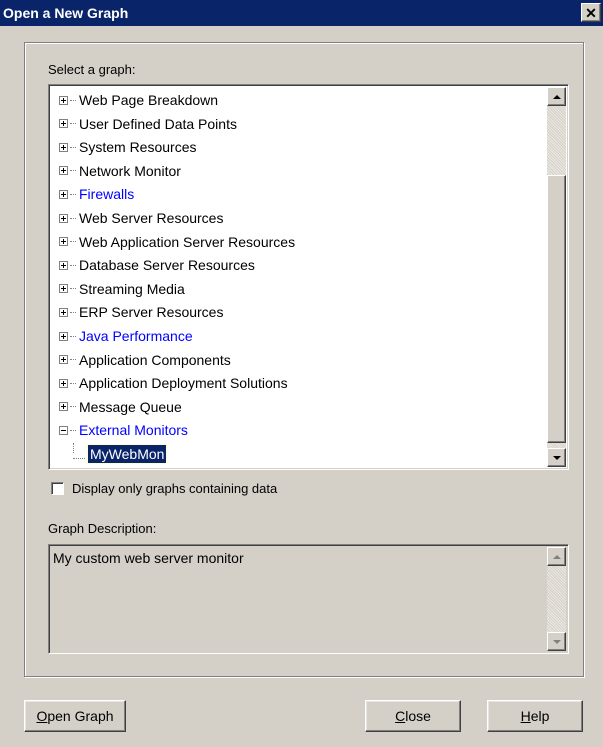 The width and height of the screenshot is (603, 747). What do you see at coordinates (57, 488) in the screenshot?
I see `display-only-data-checkbox` at bounding box center [57, 488].